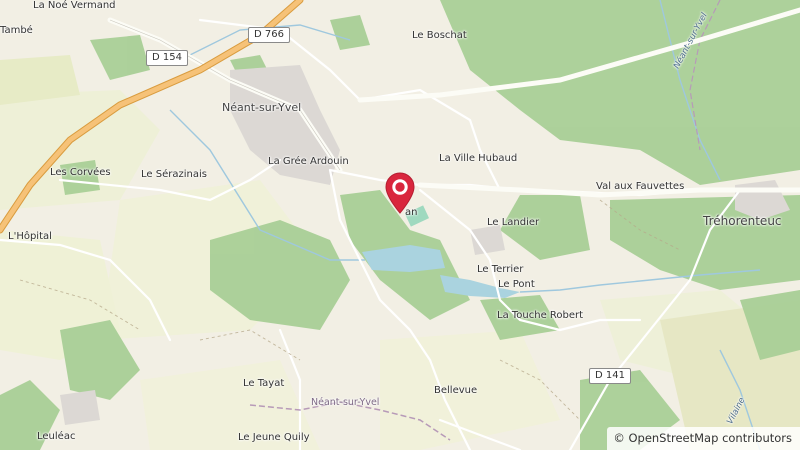 The height and width of the screenshot is (450, 800). What do you see at coordinates (619, 438) in the screenshot?
I see `copyright-symbol: ©` at bounding box center [619, 438].